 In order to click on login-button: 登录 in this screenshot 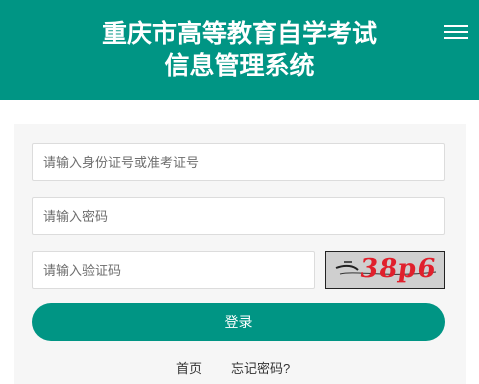, I will do `click(238, 322)`.